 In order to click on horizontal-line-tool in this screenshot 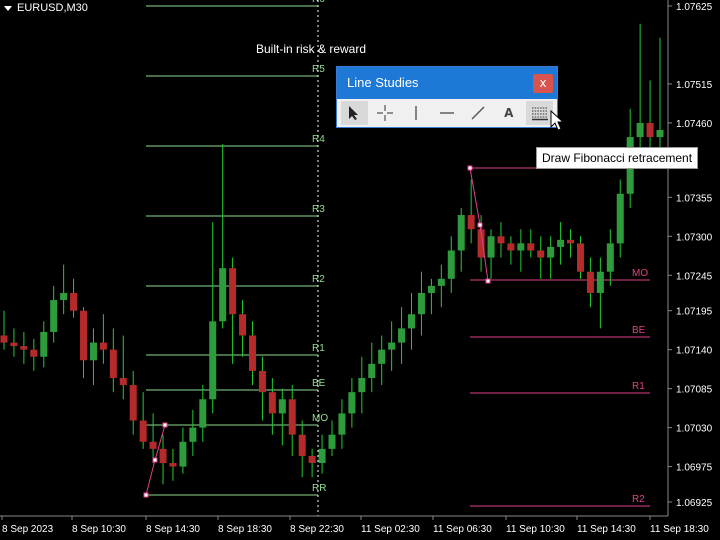, I will do `click(447, 113)`.